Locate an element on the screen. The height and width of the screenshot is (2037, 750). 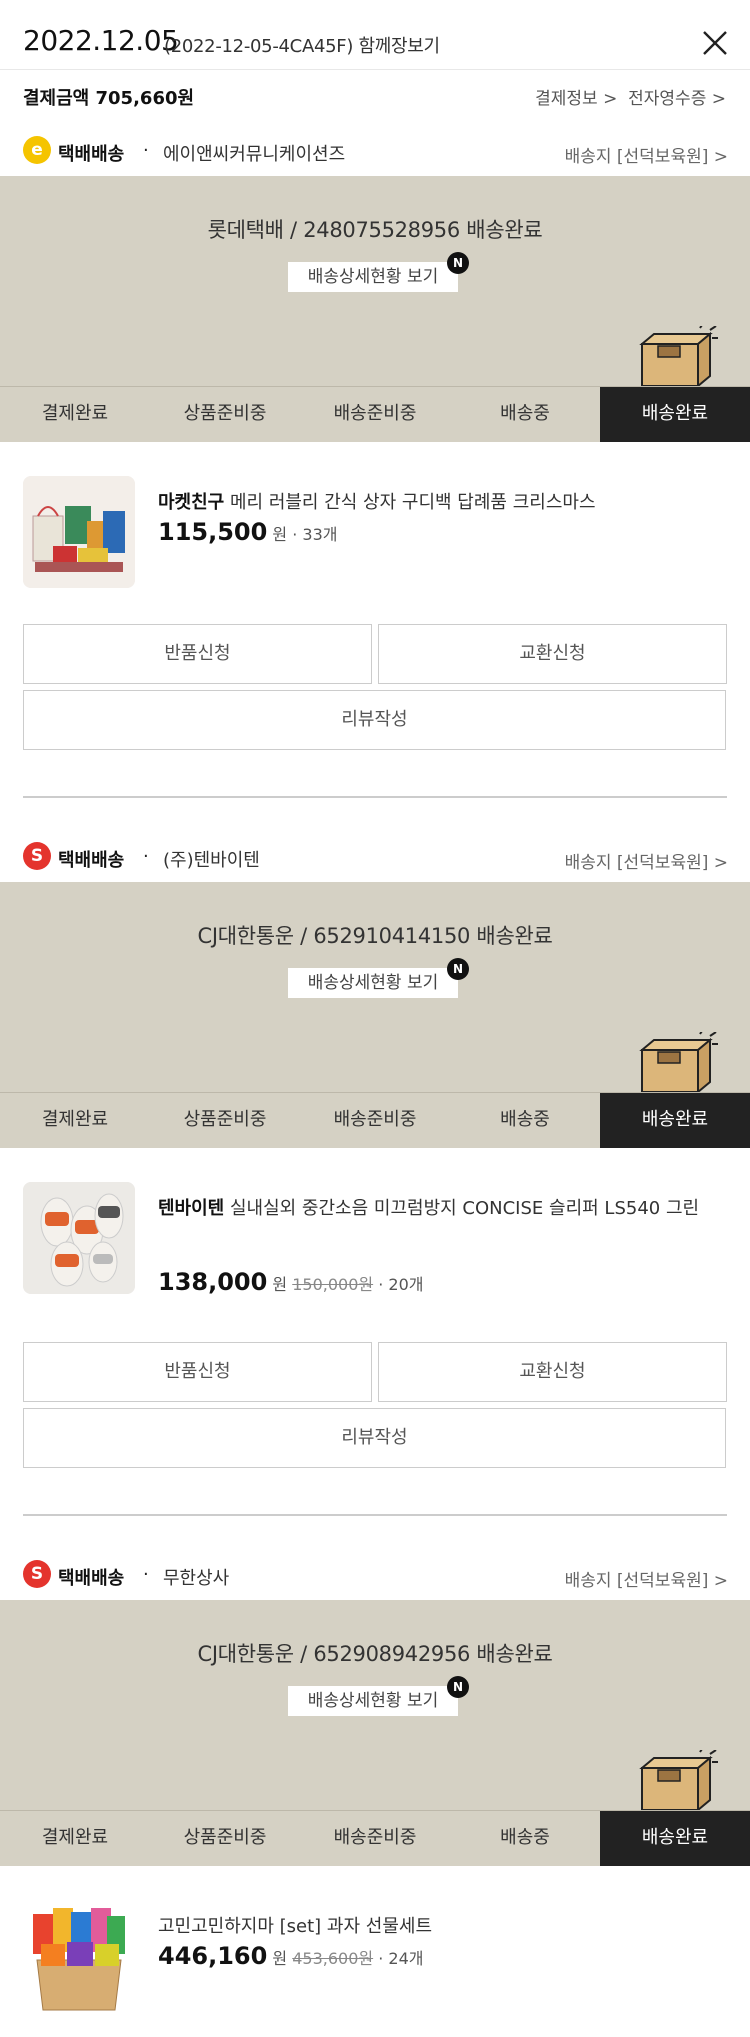
product-title: 실내실외 중간소음 미끄럼방지 CONCISE 슬리퍼 LS540 그린 is located at coordinates (462, 1208).